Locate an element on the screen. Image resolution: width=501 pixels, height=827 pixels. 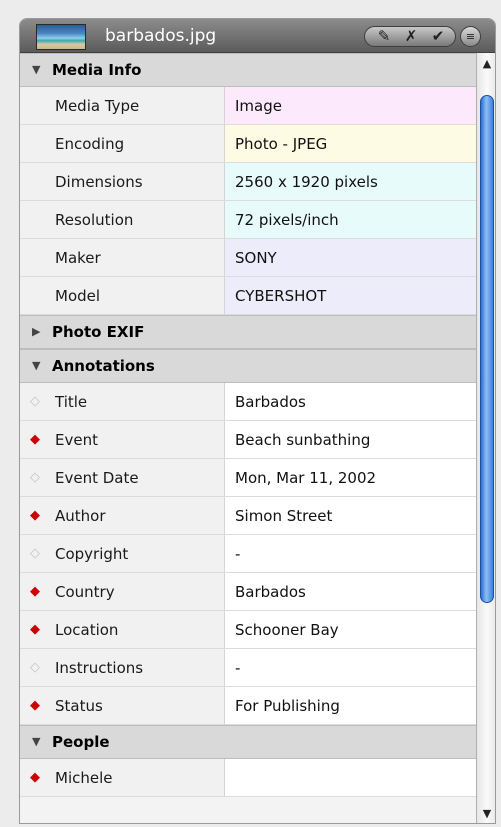
field-value: For Publishing is located at coordinates (287, 706).